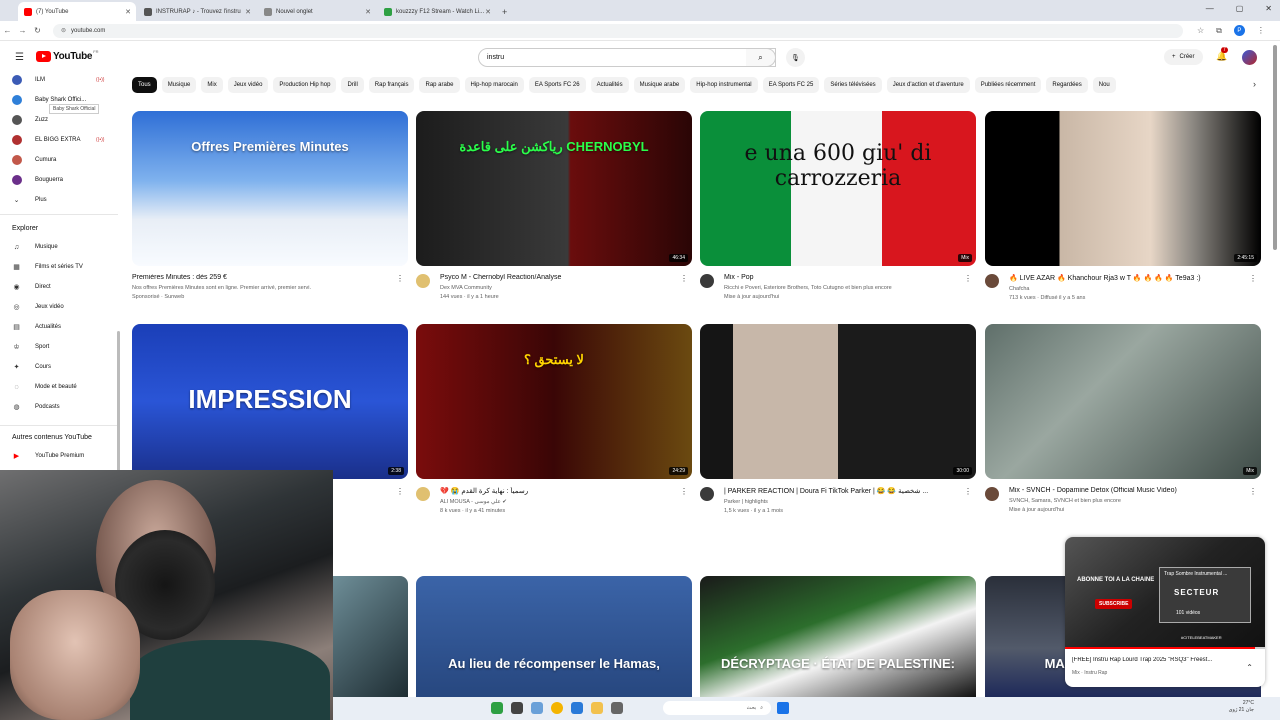 This screenshot has width=1280, height=720. I want to click on sidebar-item-youtube-premium: ▶ YouTube Premium, so click(48, 456).